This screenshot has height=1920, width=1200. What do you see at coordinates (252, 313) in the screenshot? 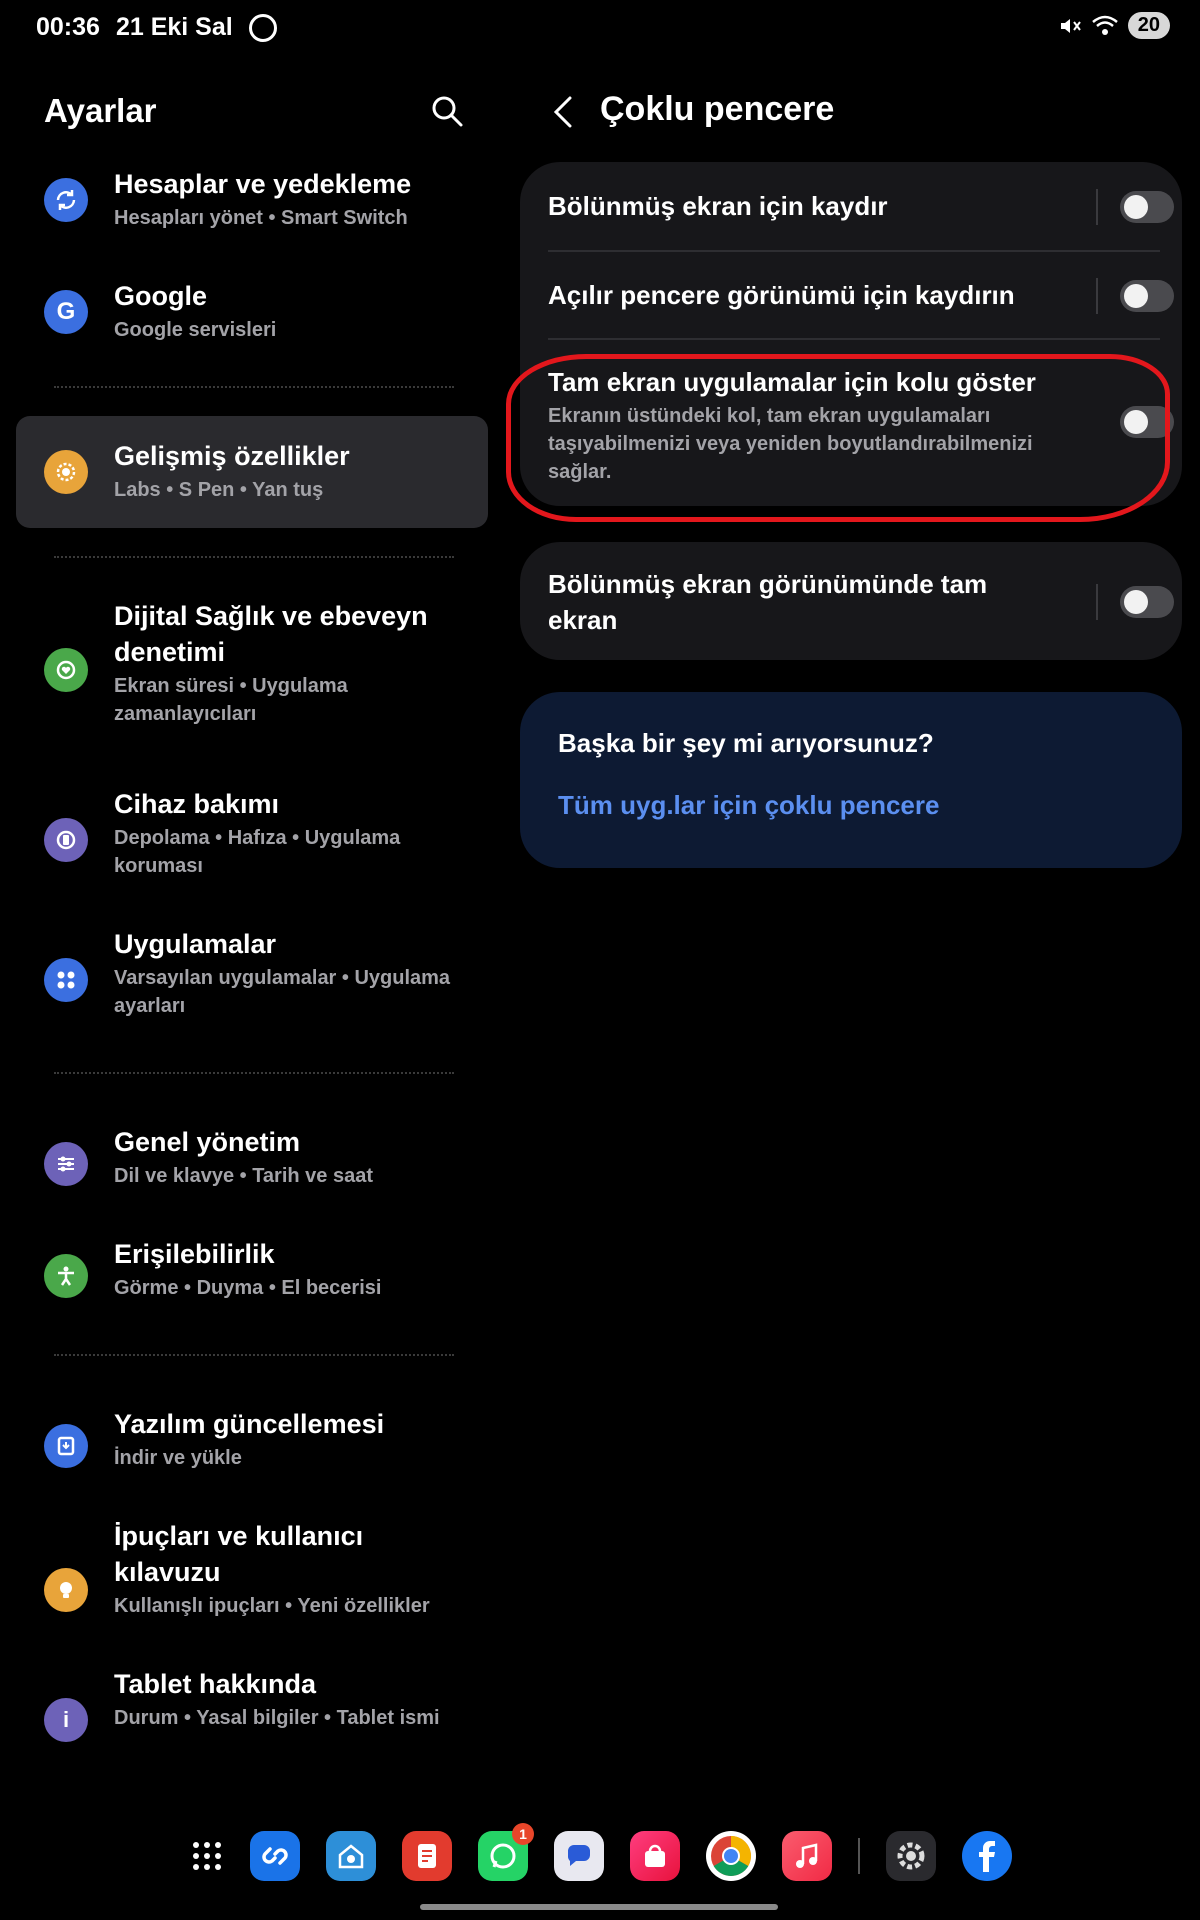
I see `settings-item-google: G Google Google servisleri` at bounding box center [252, 313].